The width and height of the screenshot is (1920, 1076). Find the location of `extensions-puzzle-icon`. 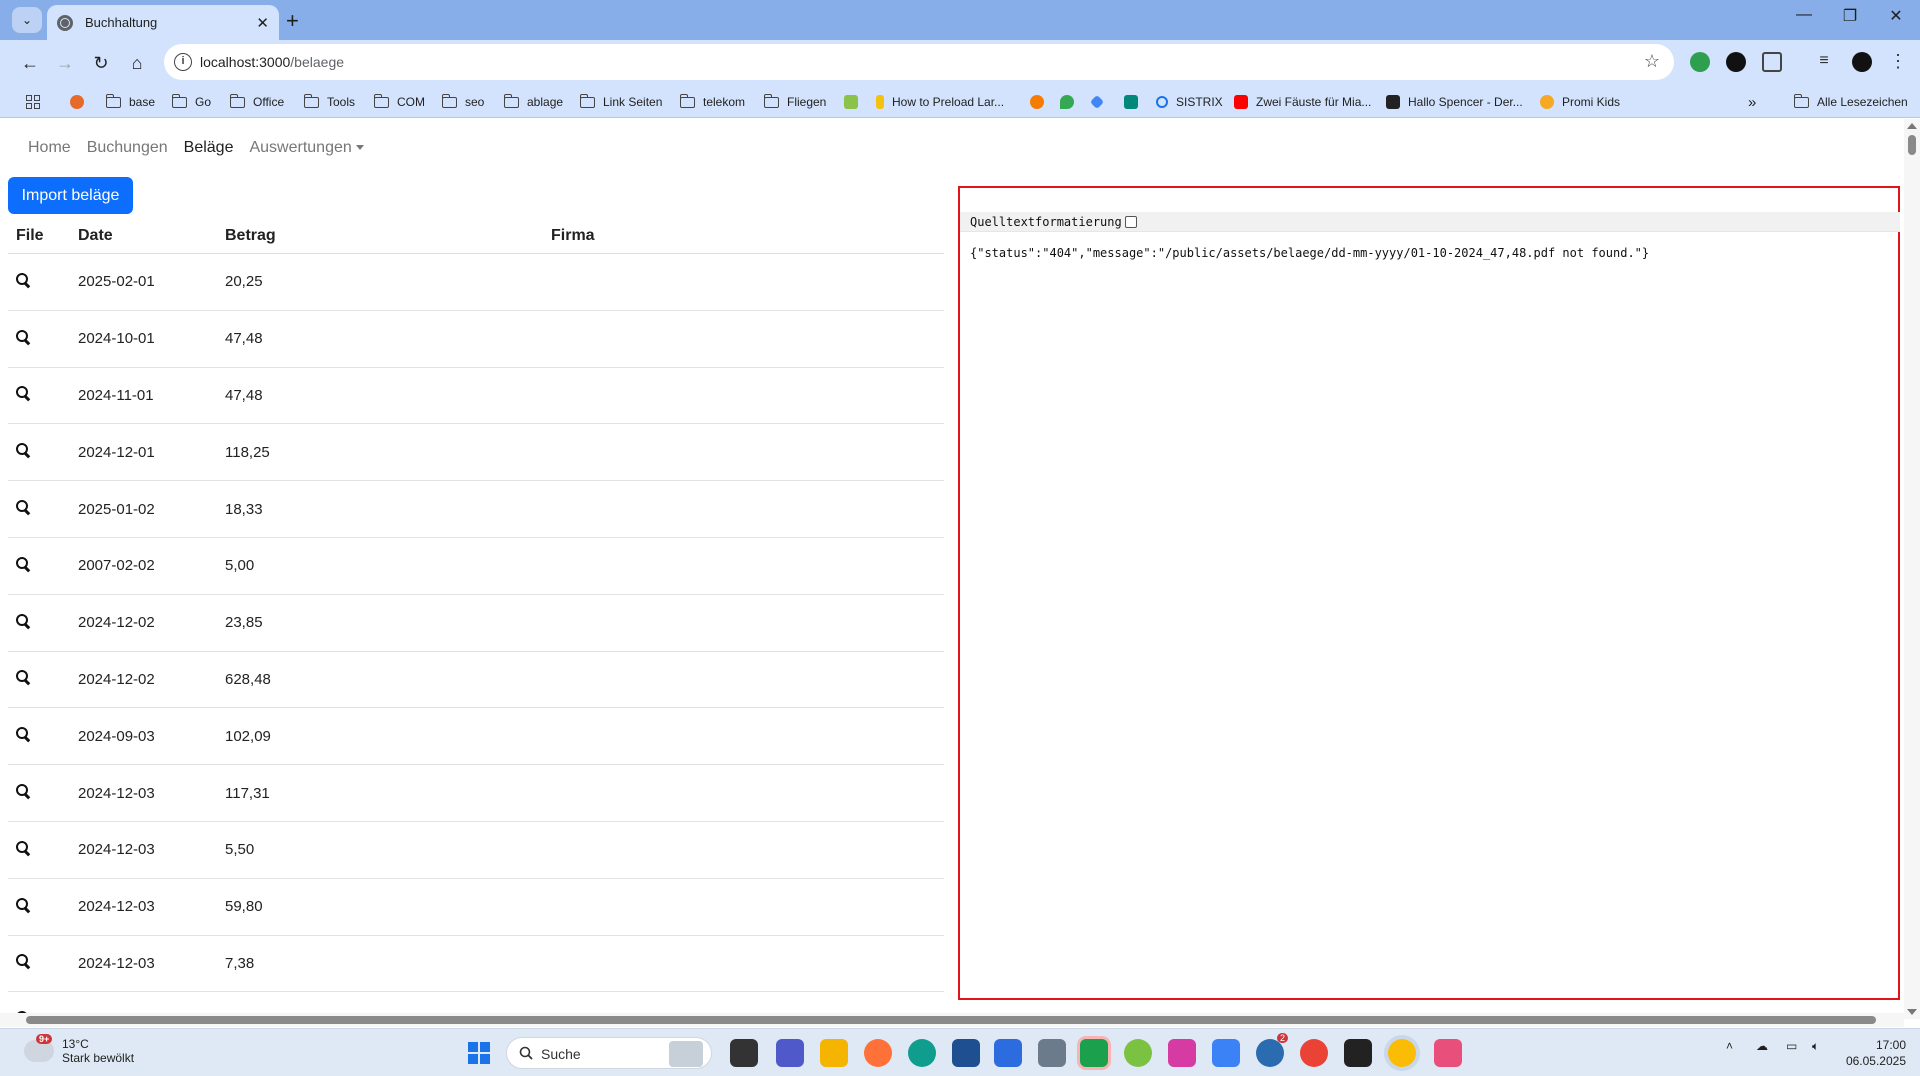

extensions-puzzle-icon is located at coordinates (1772, 62).